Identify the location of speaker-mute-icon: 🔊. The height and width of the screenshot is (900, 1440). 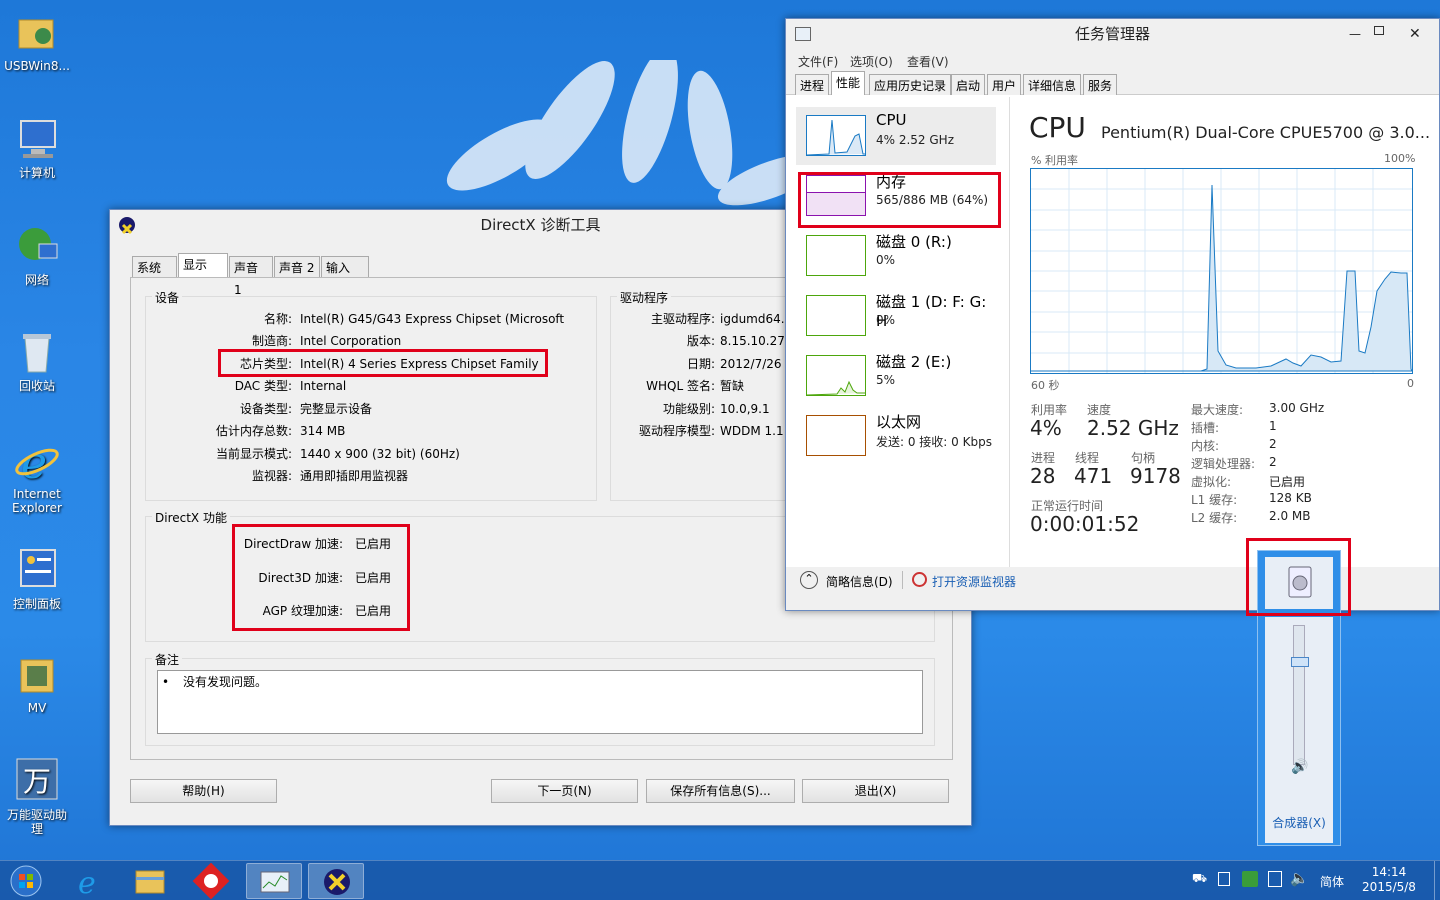
(1299, 767).